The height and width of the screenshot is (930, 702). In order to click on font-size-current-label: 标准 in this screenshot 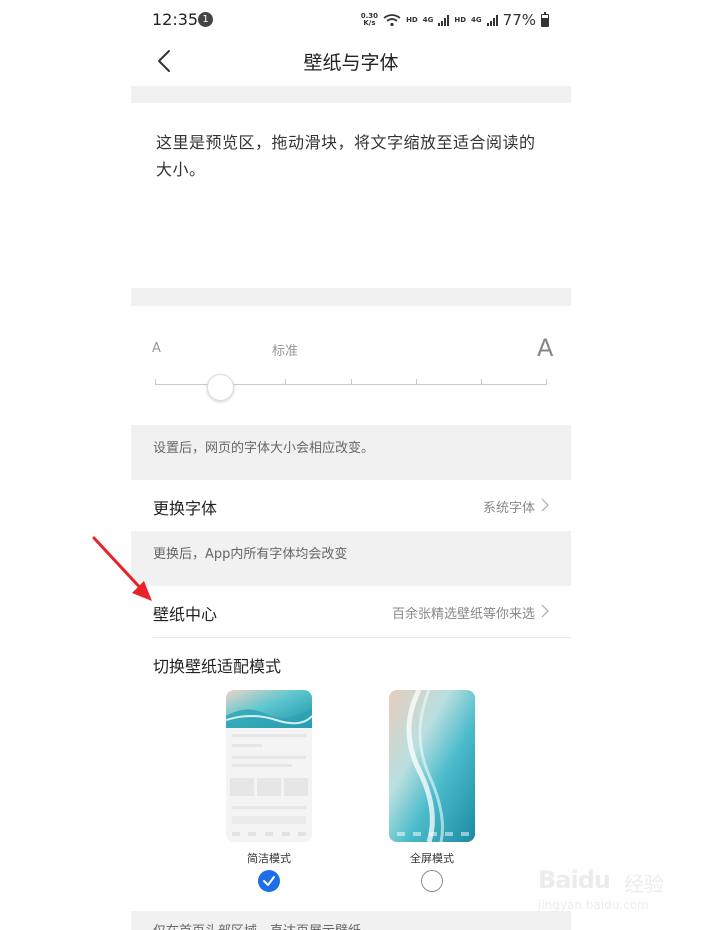, I will do `click(285, 351)`.